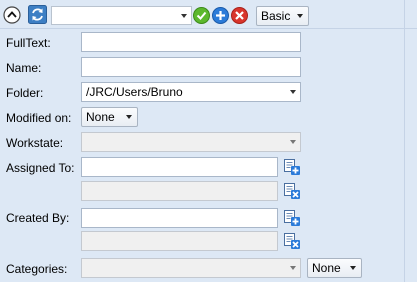 The height and width of the screenshot is (282, 417). I want to click on modified-on-dropdown: None, so click(109, 117).